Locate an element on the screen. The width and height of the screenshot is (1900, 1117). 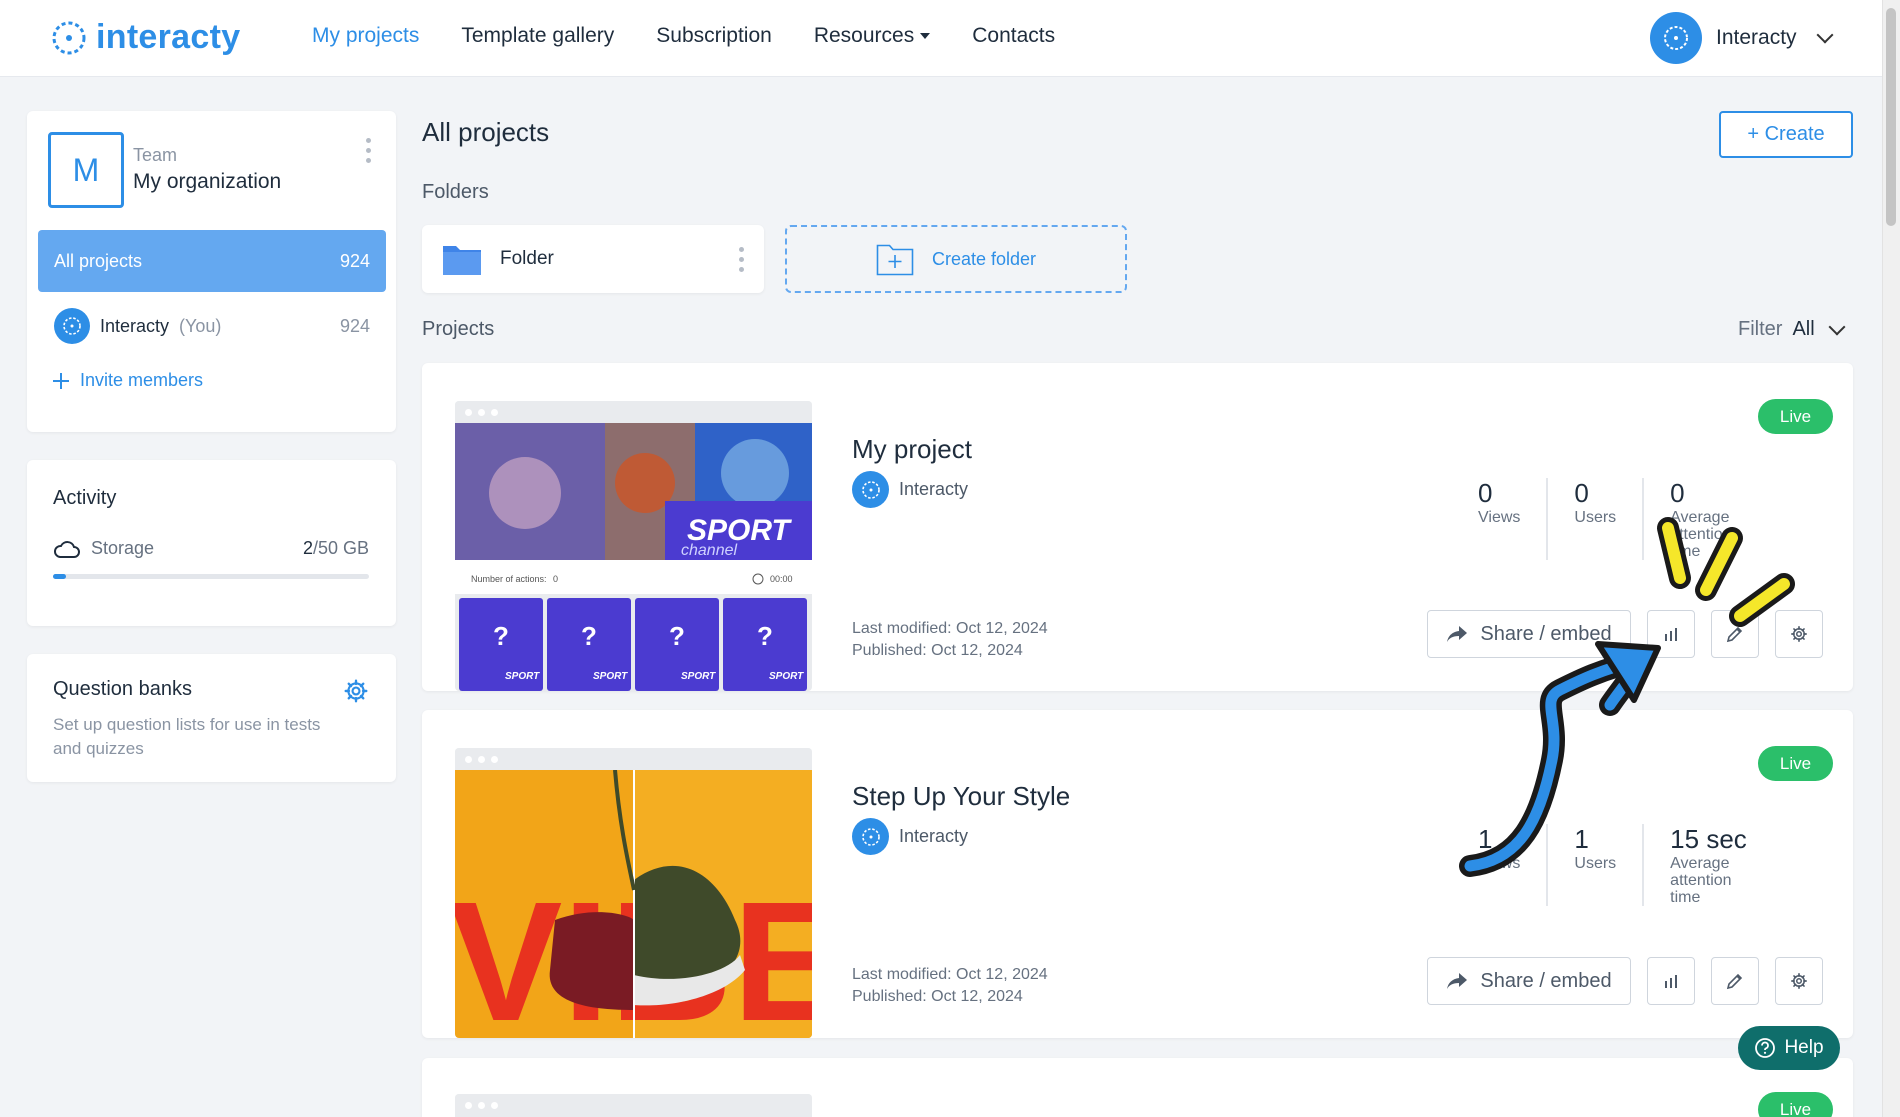
question-circle-icon is located at coordinates (1765, 1048).